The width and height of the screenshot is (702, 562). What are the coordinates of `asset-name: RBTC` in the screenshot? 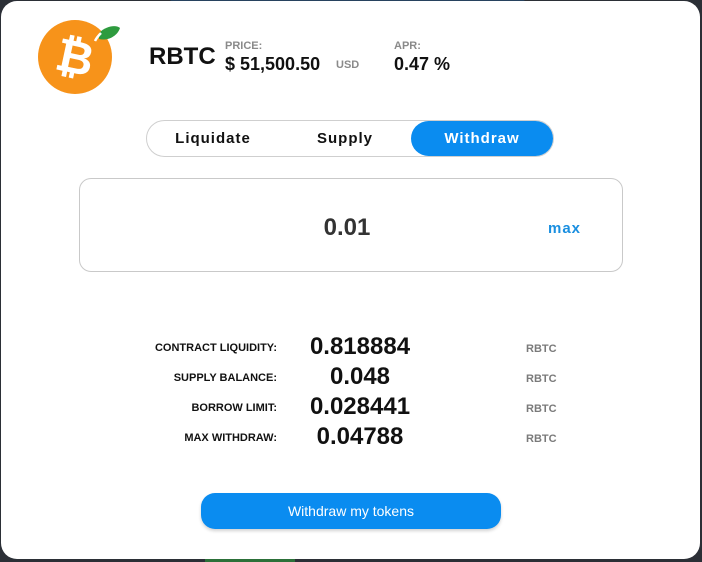 It's located at (182, 56).